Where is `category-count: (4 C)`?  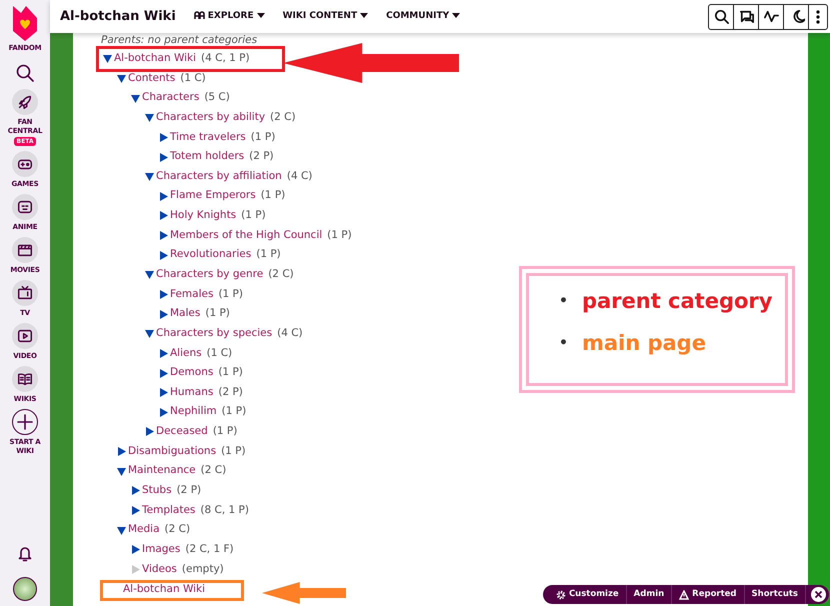 category-count: (4 C) is located at coordinates (299, 176).